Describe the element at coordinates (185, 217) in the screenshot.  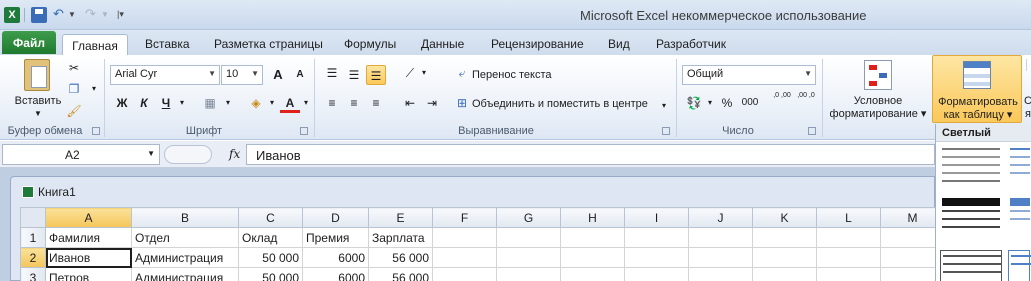
I see `column-header: B` at that location.